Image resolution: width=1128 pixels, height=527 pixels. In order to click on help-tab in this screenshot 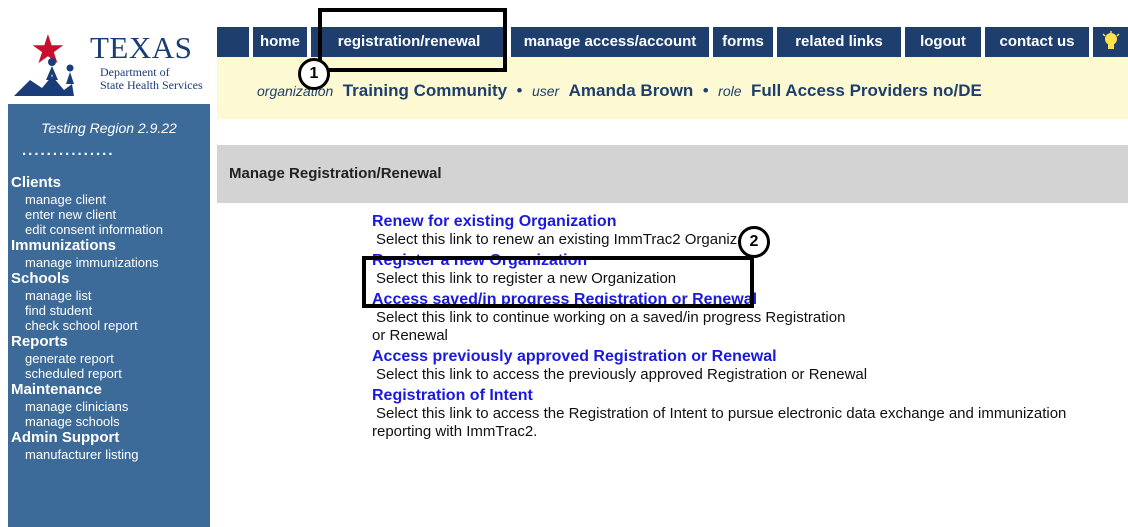, I will do `click(1109, 42)`.